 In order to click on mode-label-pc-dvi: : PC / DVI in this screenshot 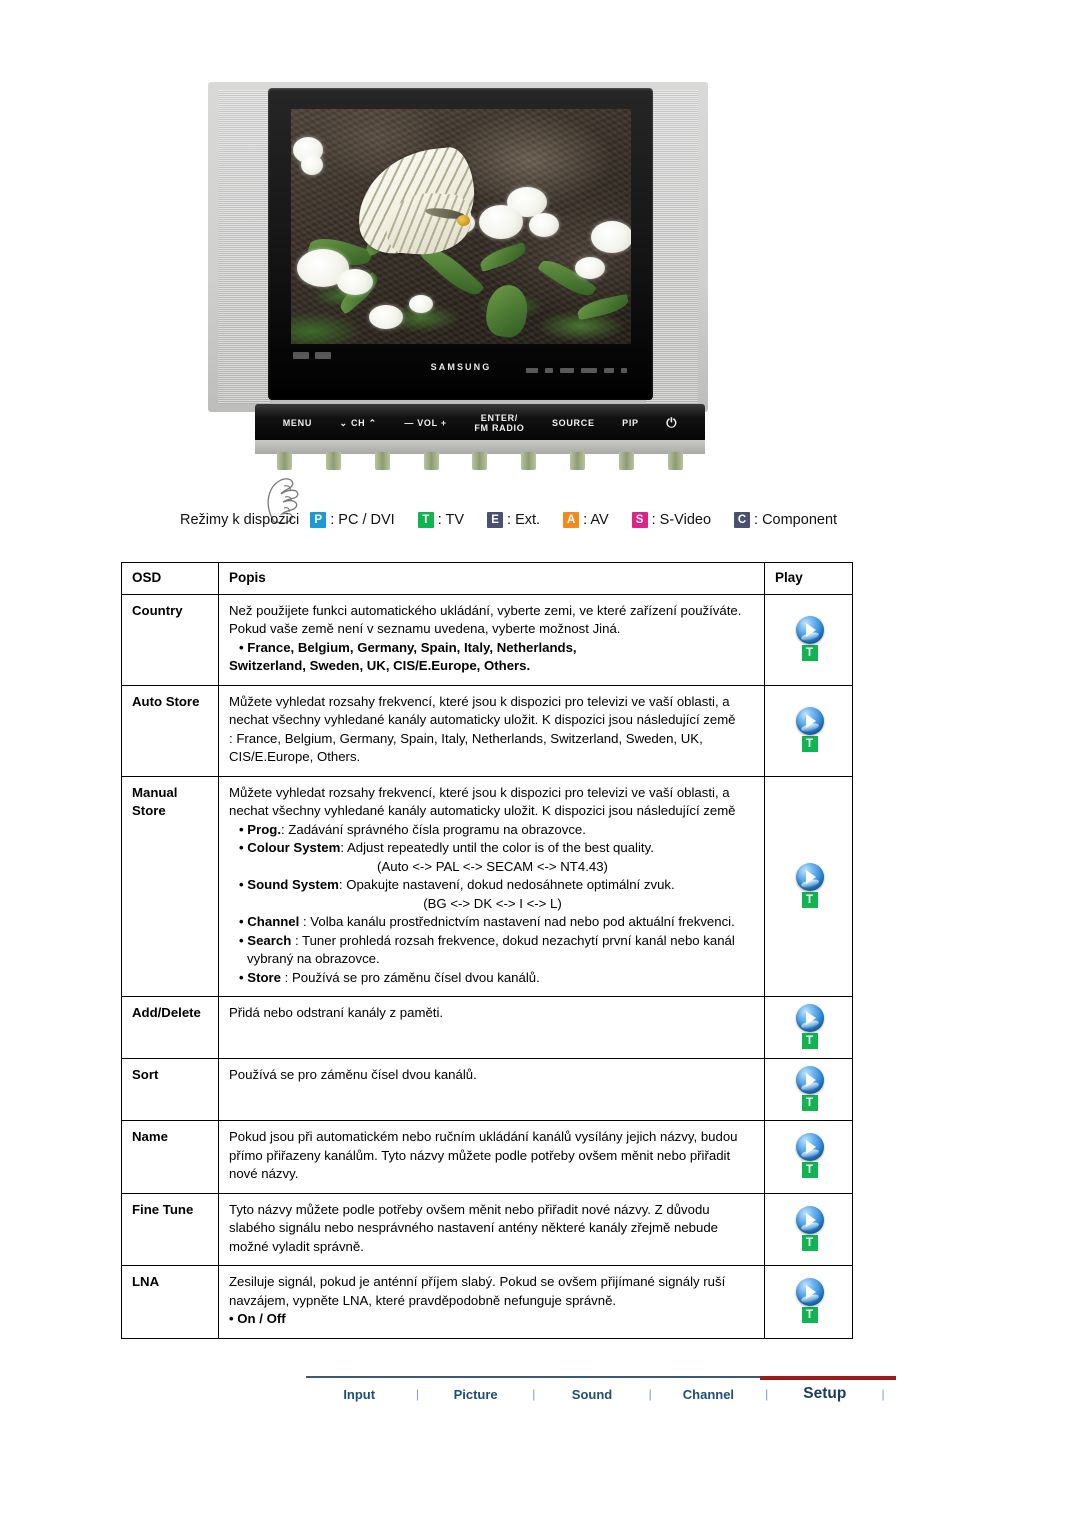, I will do `click(362, 520)`.